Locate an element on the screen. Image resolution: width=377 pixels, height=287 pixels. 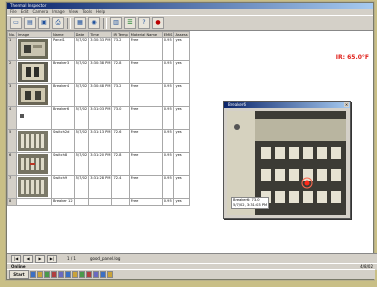
toolbar: ▭ ▤ ▣ ⎙ ▦ ◉ ▥ ☰ ? ● is located at coordinates (190, 23).